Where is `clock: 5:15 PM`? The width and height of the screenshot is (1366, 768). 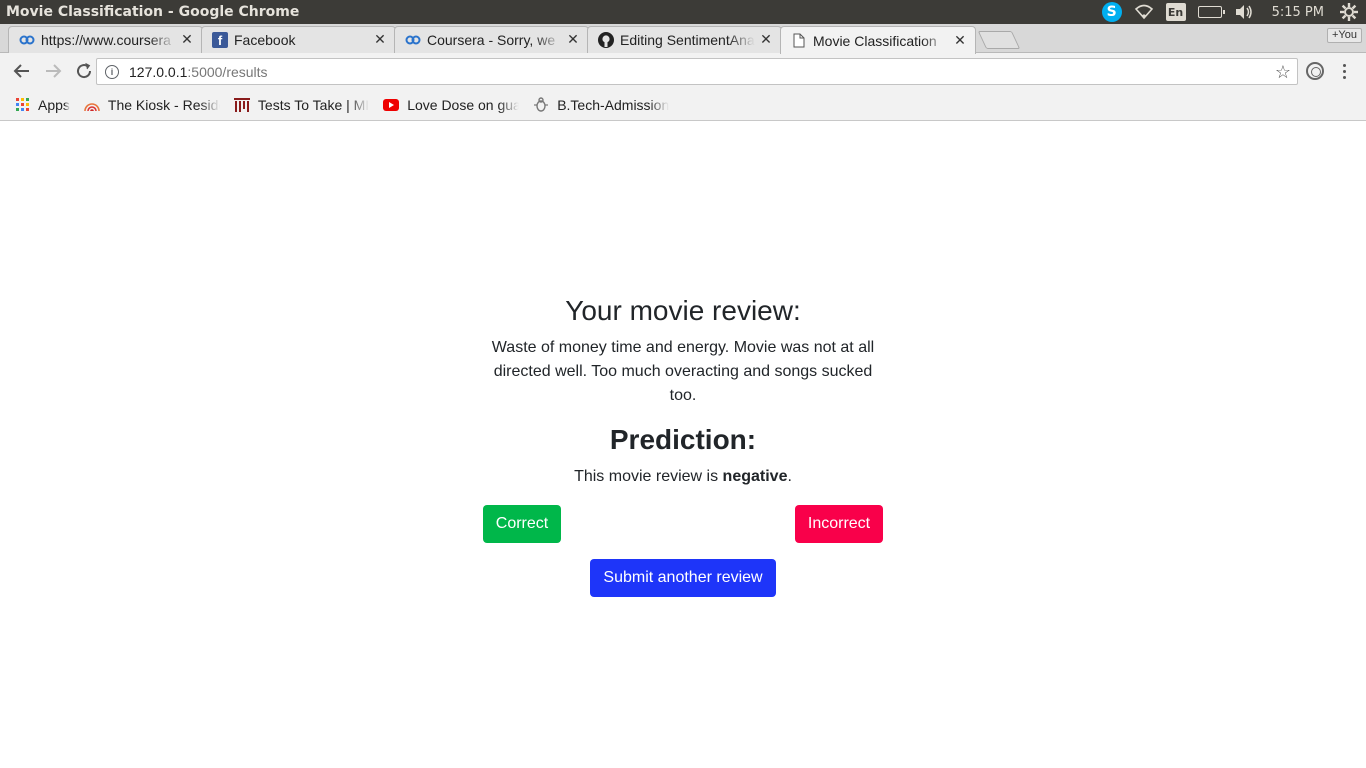 clock: 5:15 PM is located at coordinates (1298, 12).